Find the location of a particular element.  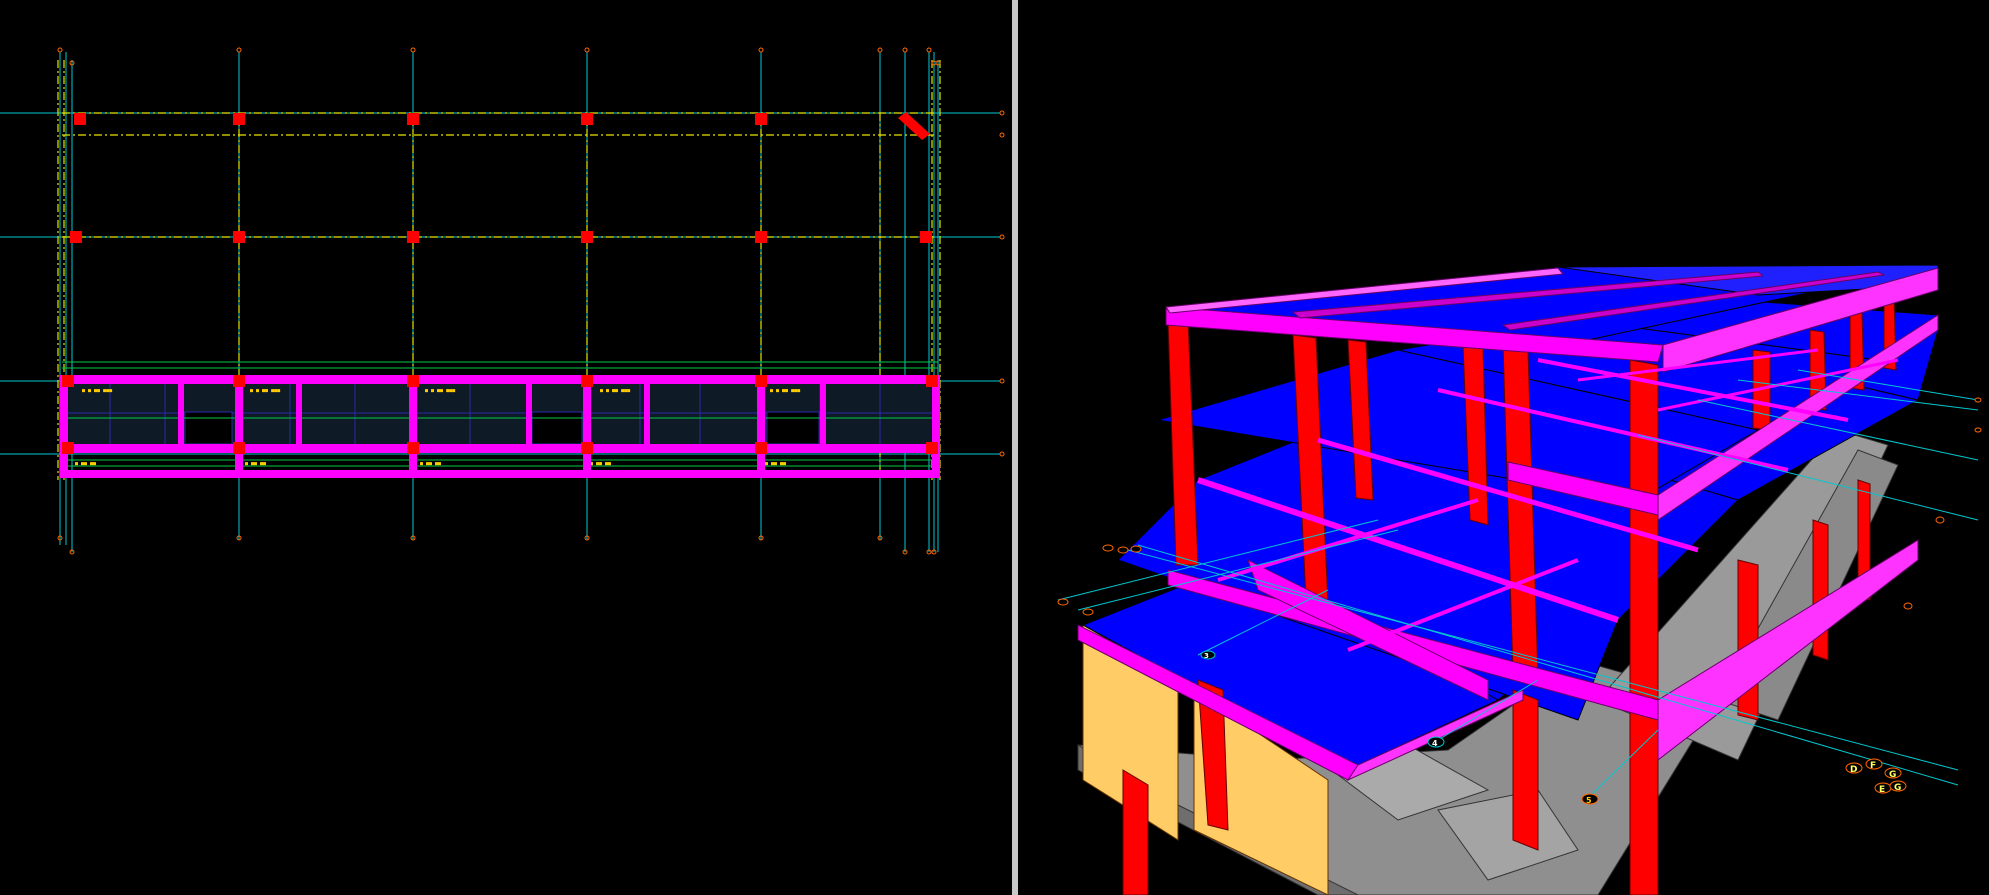

side-label: F is located at coordinates (1873, 766).